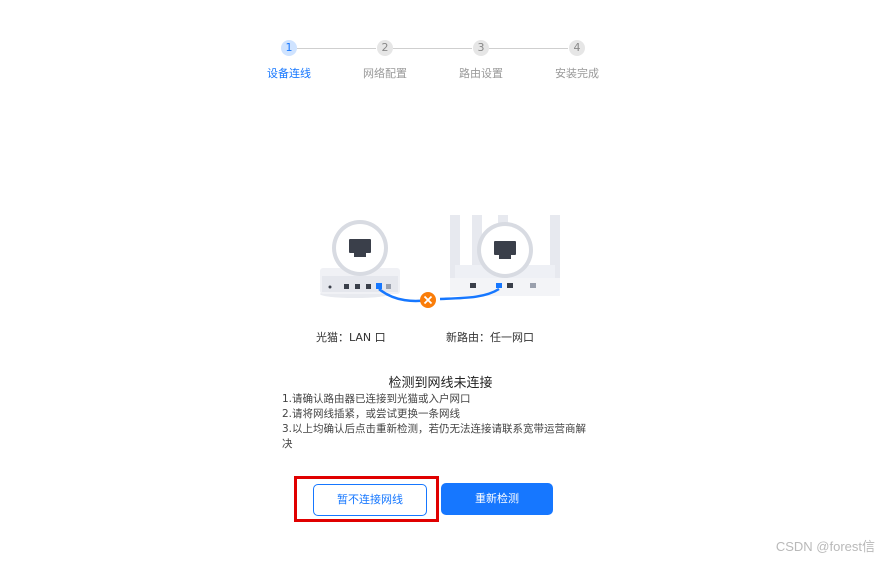 This screenshot has height=561, width=881. I want to click on step-install-complete: 4 安装完成, so click(577, 60).